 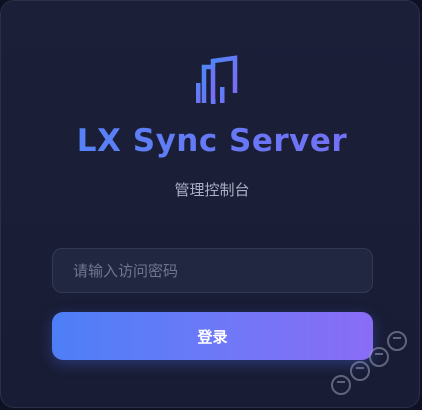 I want to click on password-field, so click(x=212, y=270).